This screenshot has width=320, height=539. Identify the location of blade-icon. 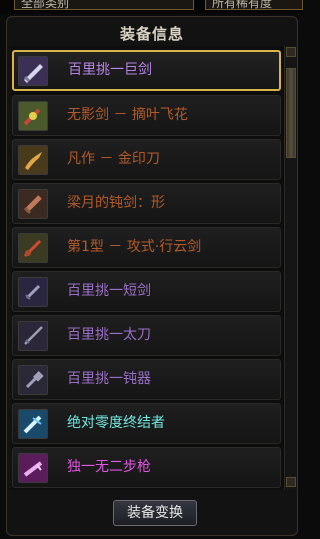
(33, 160).